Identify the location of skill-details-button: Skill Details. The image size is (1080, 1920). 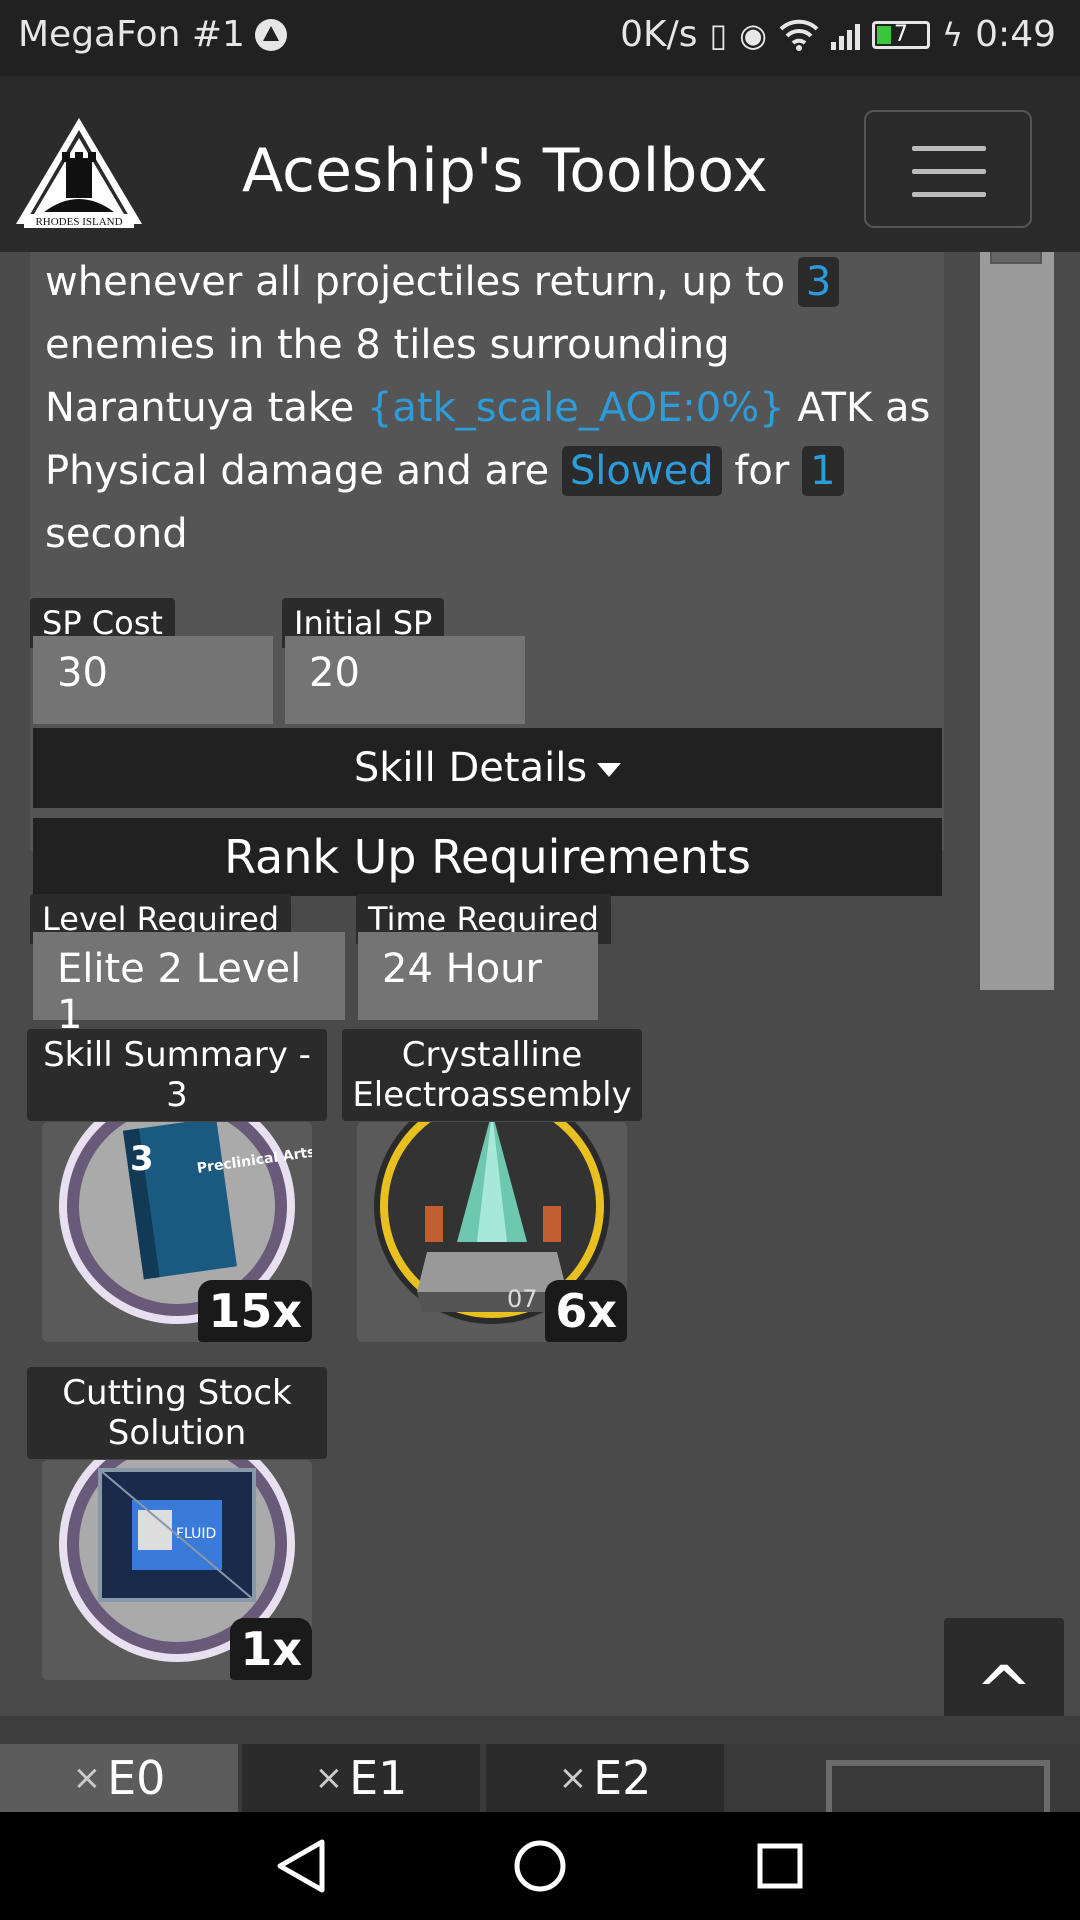
(487, 768).